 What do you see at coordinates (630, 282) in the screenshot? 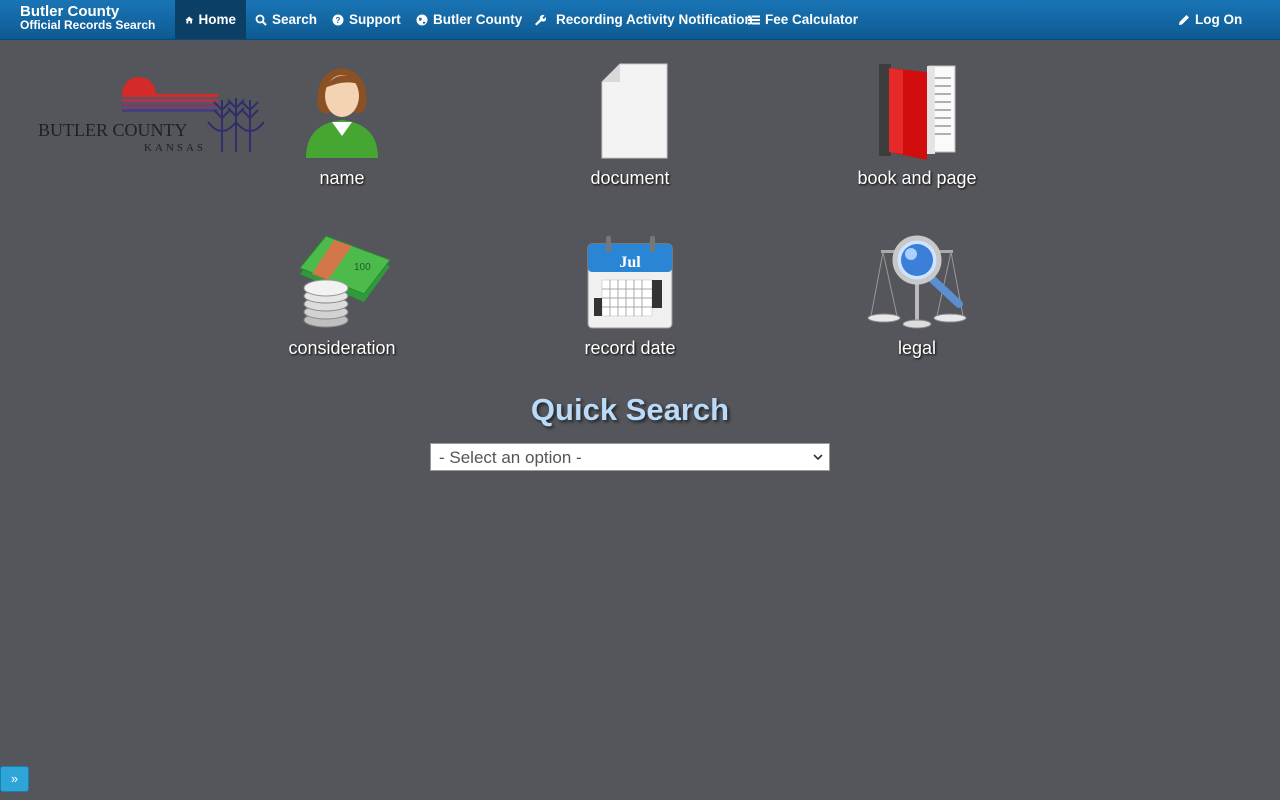
I see `calendar-icon: Jul` at bounding box center [630, 282].